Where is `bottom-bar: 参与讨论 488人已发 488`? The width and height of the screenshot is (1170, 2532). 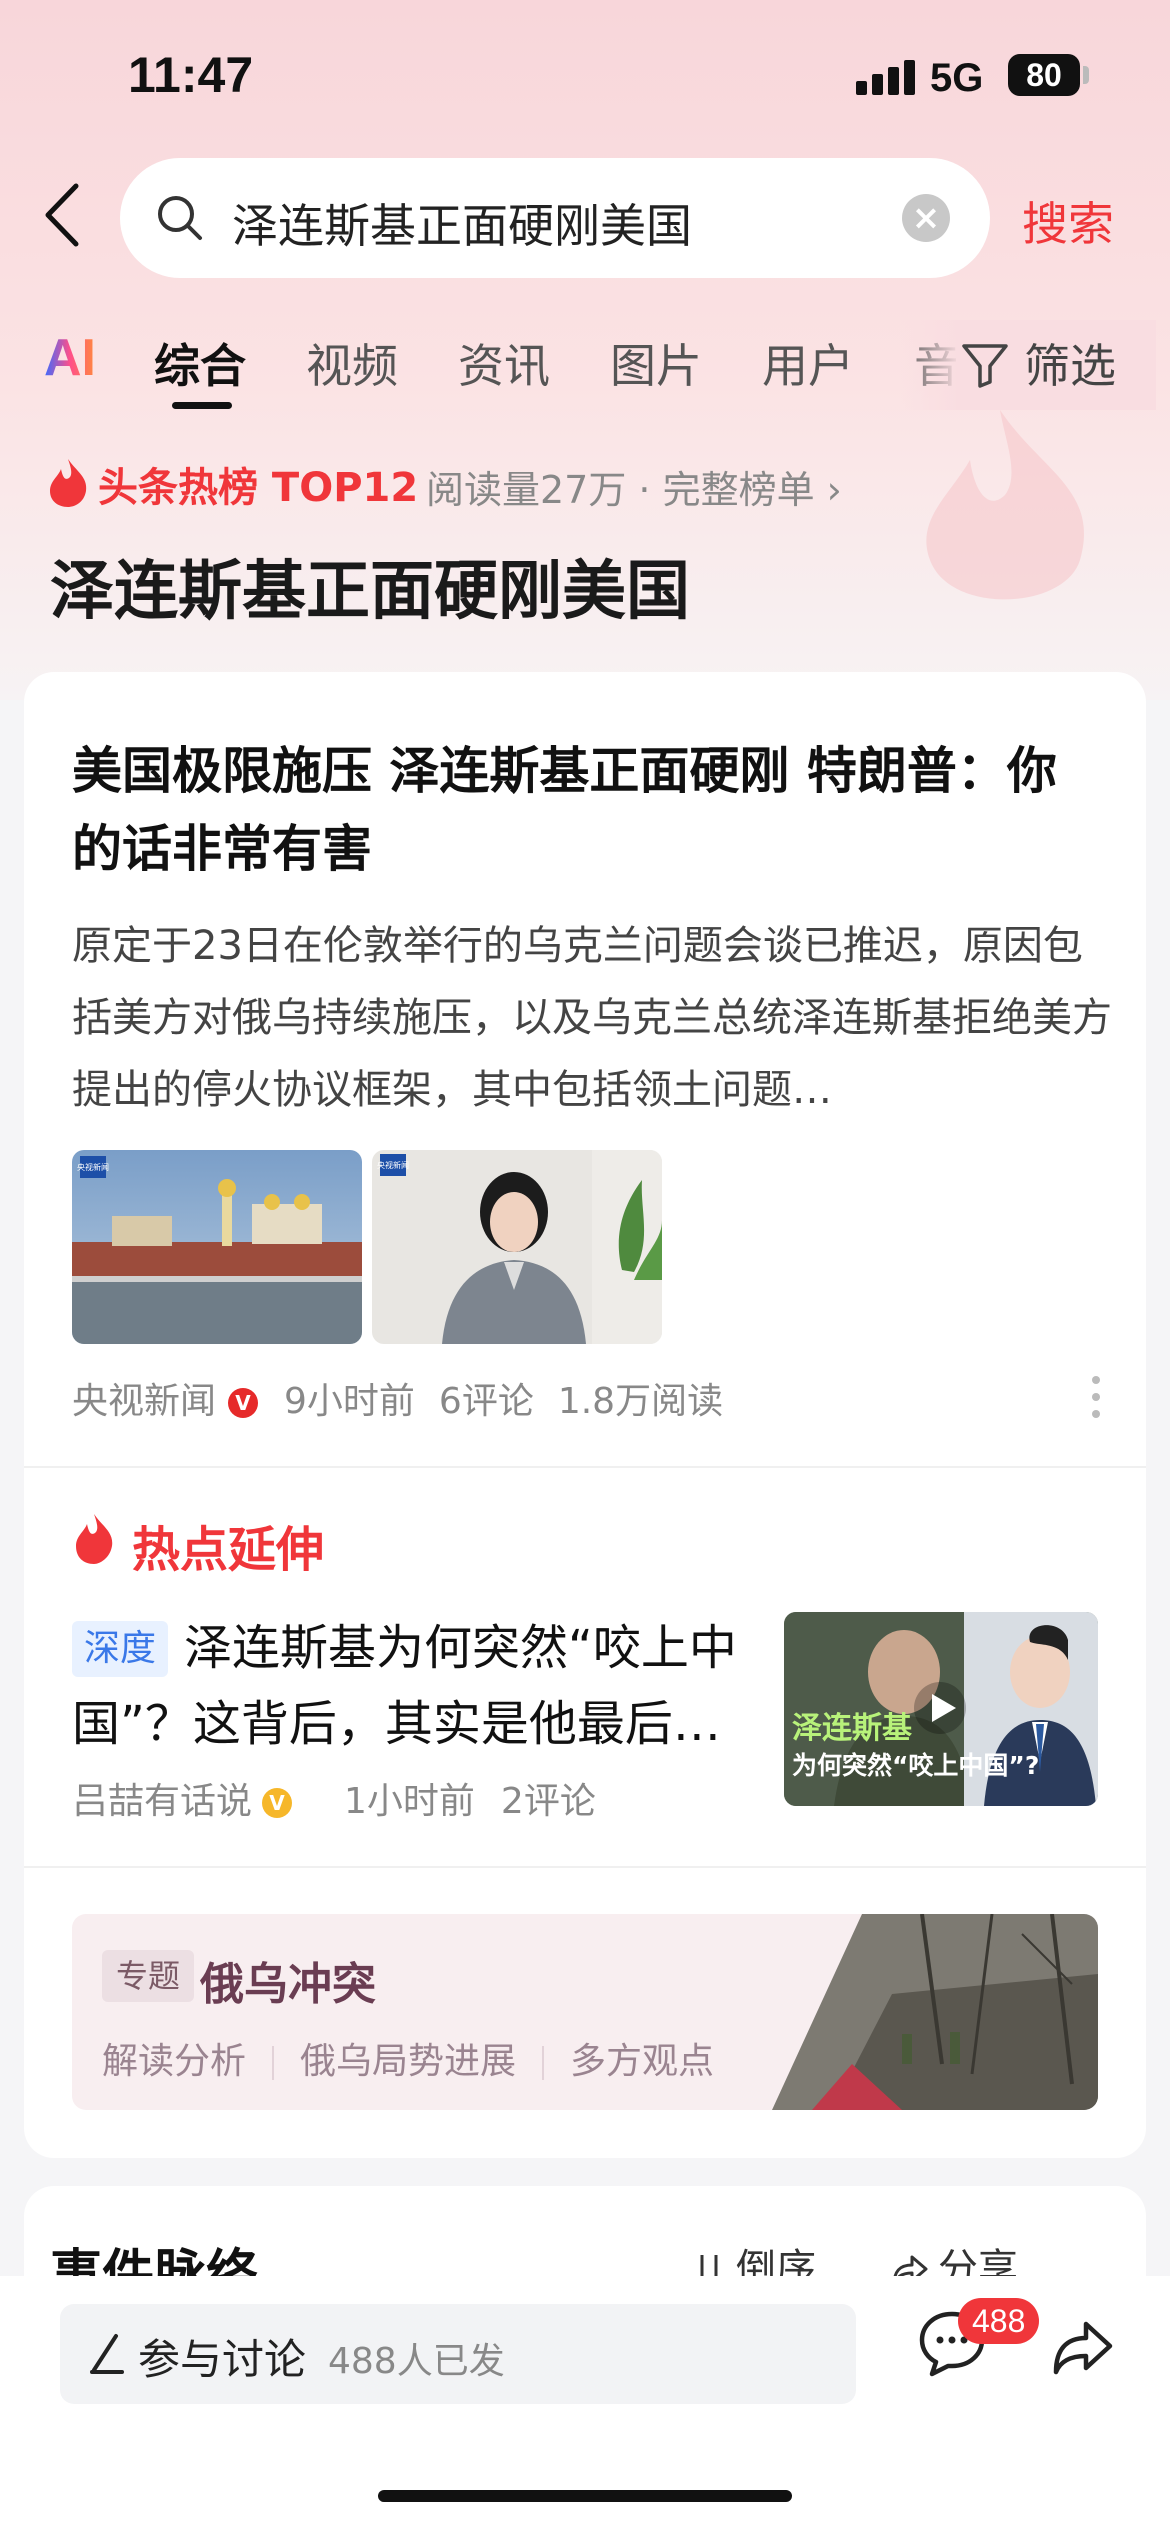
bottom-bar: 参与讨论 488人已发 488 is located at coordinates (585, 2404).